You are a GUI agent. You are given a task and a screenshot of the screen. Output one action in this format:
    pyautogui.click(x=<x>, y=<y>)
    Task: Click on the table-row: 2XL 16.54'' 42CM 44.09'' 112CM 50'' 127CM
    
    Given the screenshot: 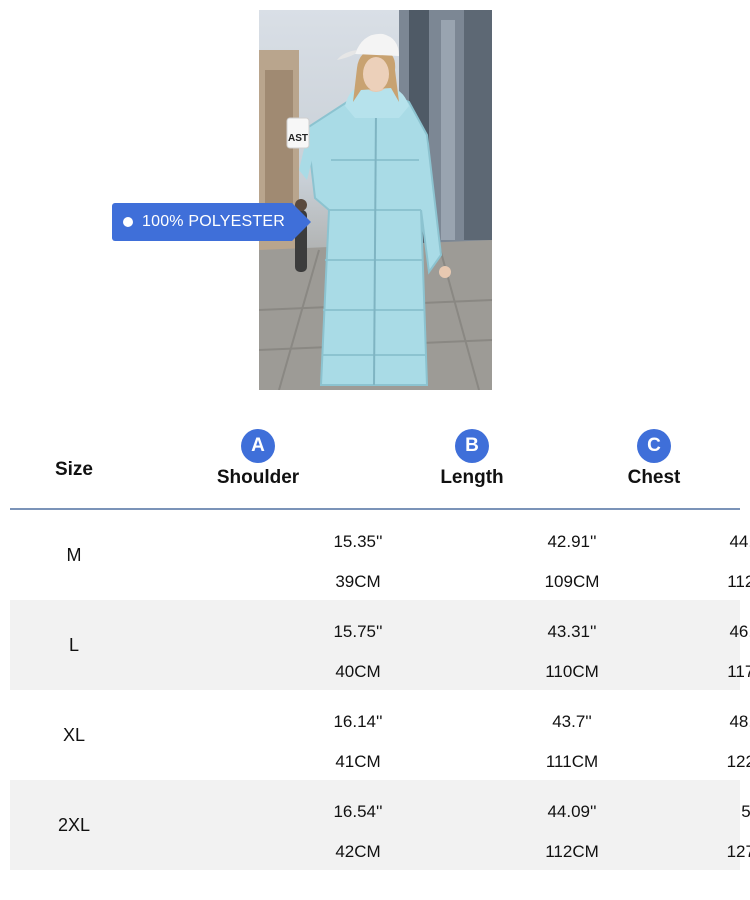 What is the action you would take?
    pyautogui.click(x=380, y=825)
    